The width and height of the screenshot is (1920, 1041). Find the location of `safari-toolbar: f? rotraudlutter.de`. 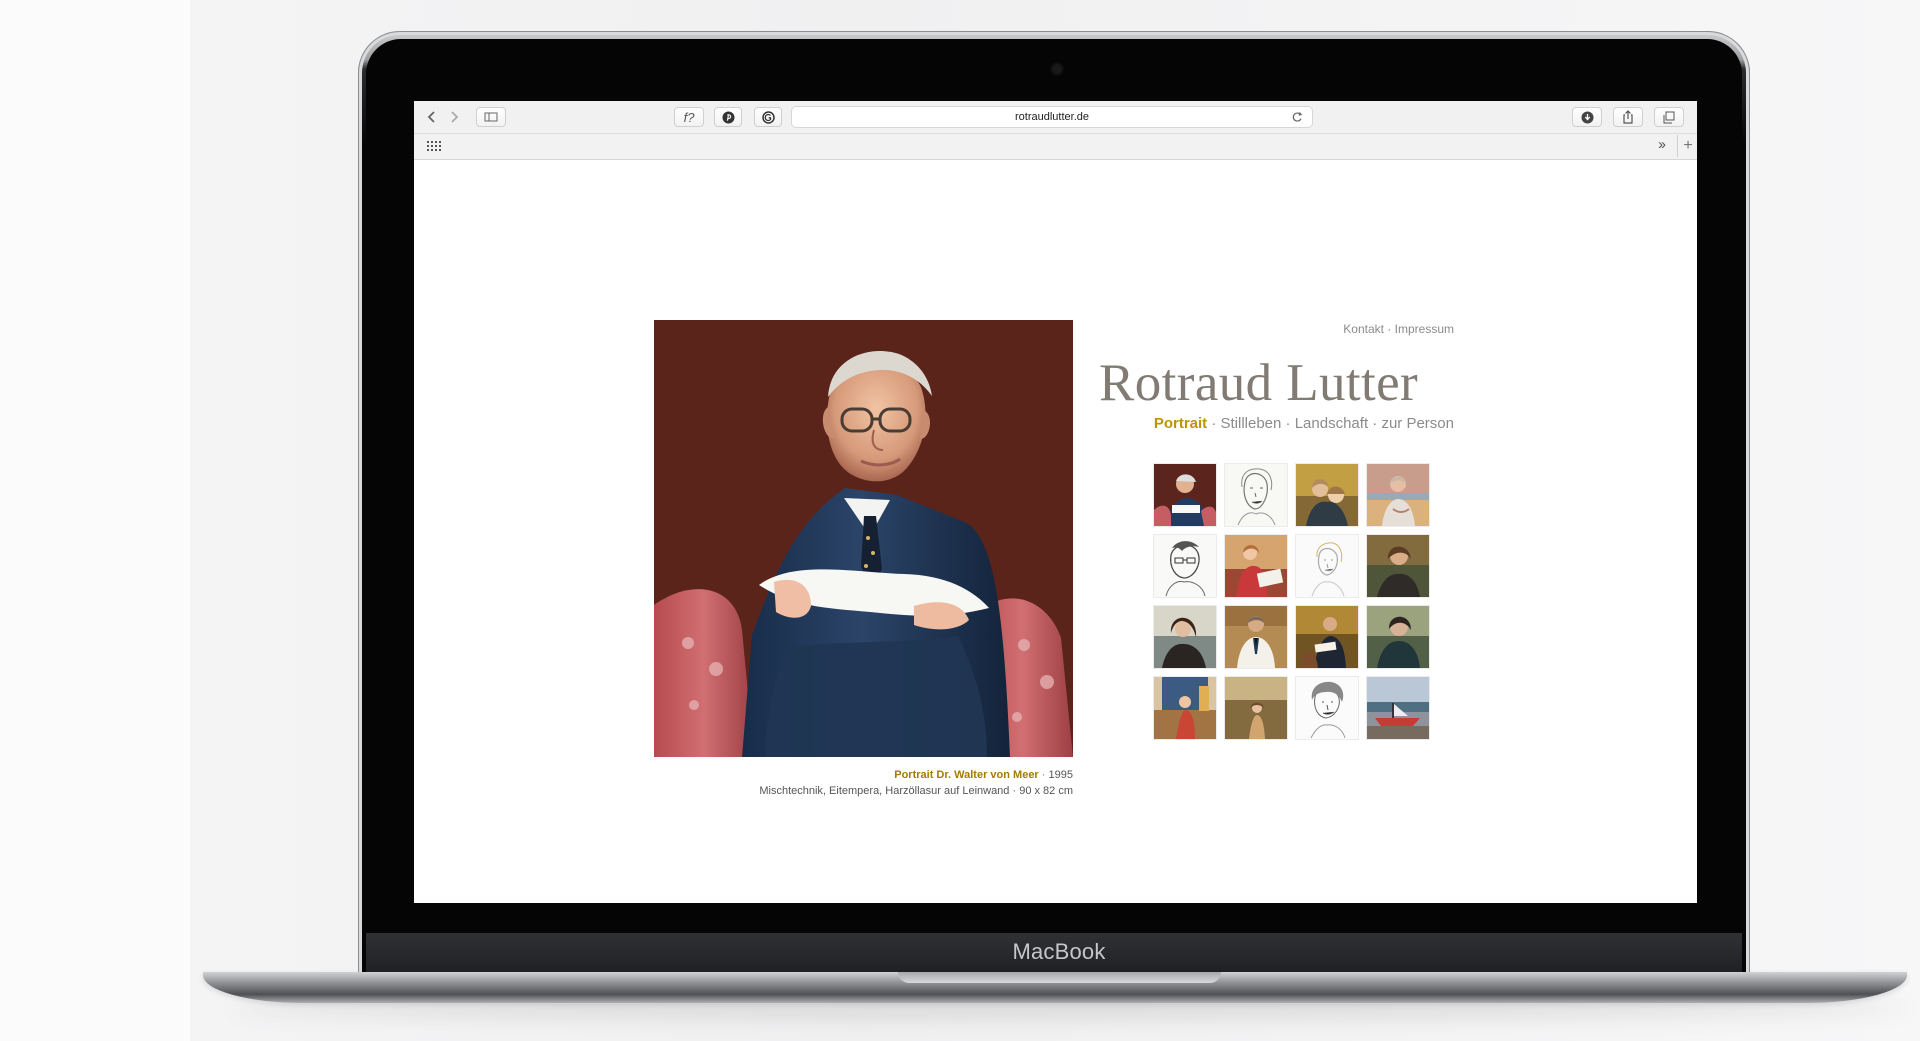

safari-toolbar: f? rotraudlutter.de is located at coordinates (1055, 117).